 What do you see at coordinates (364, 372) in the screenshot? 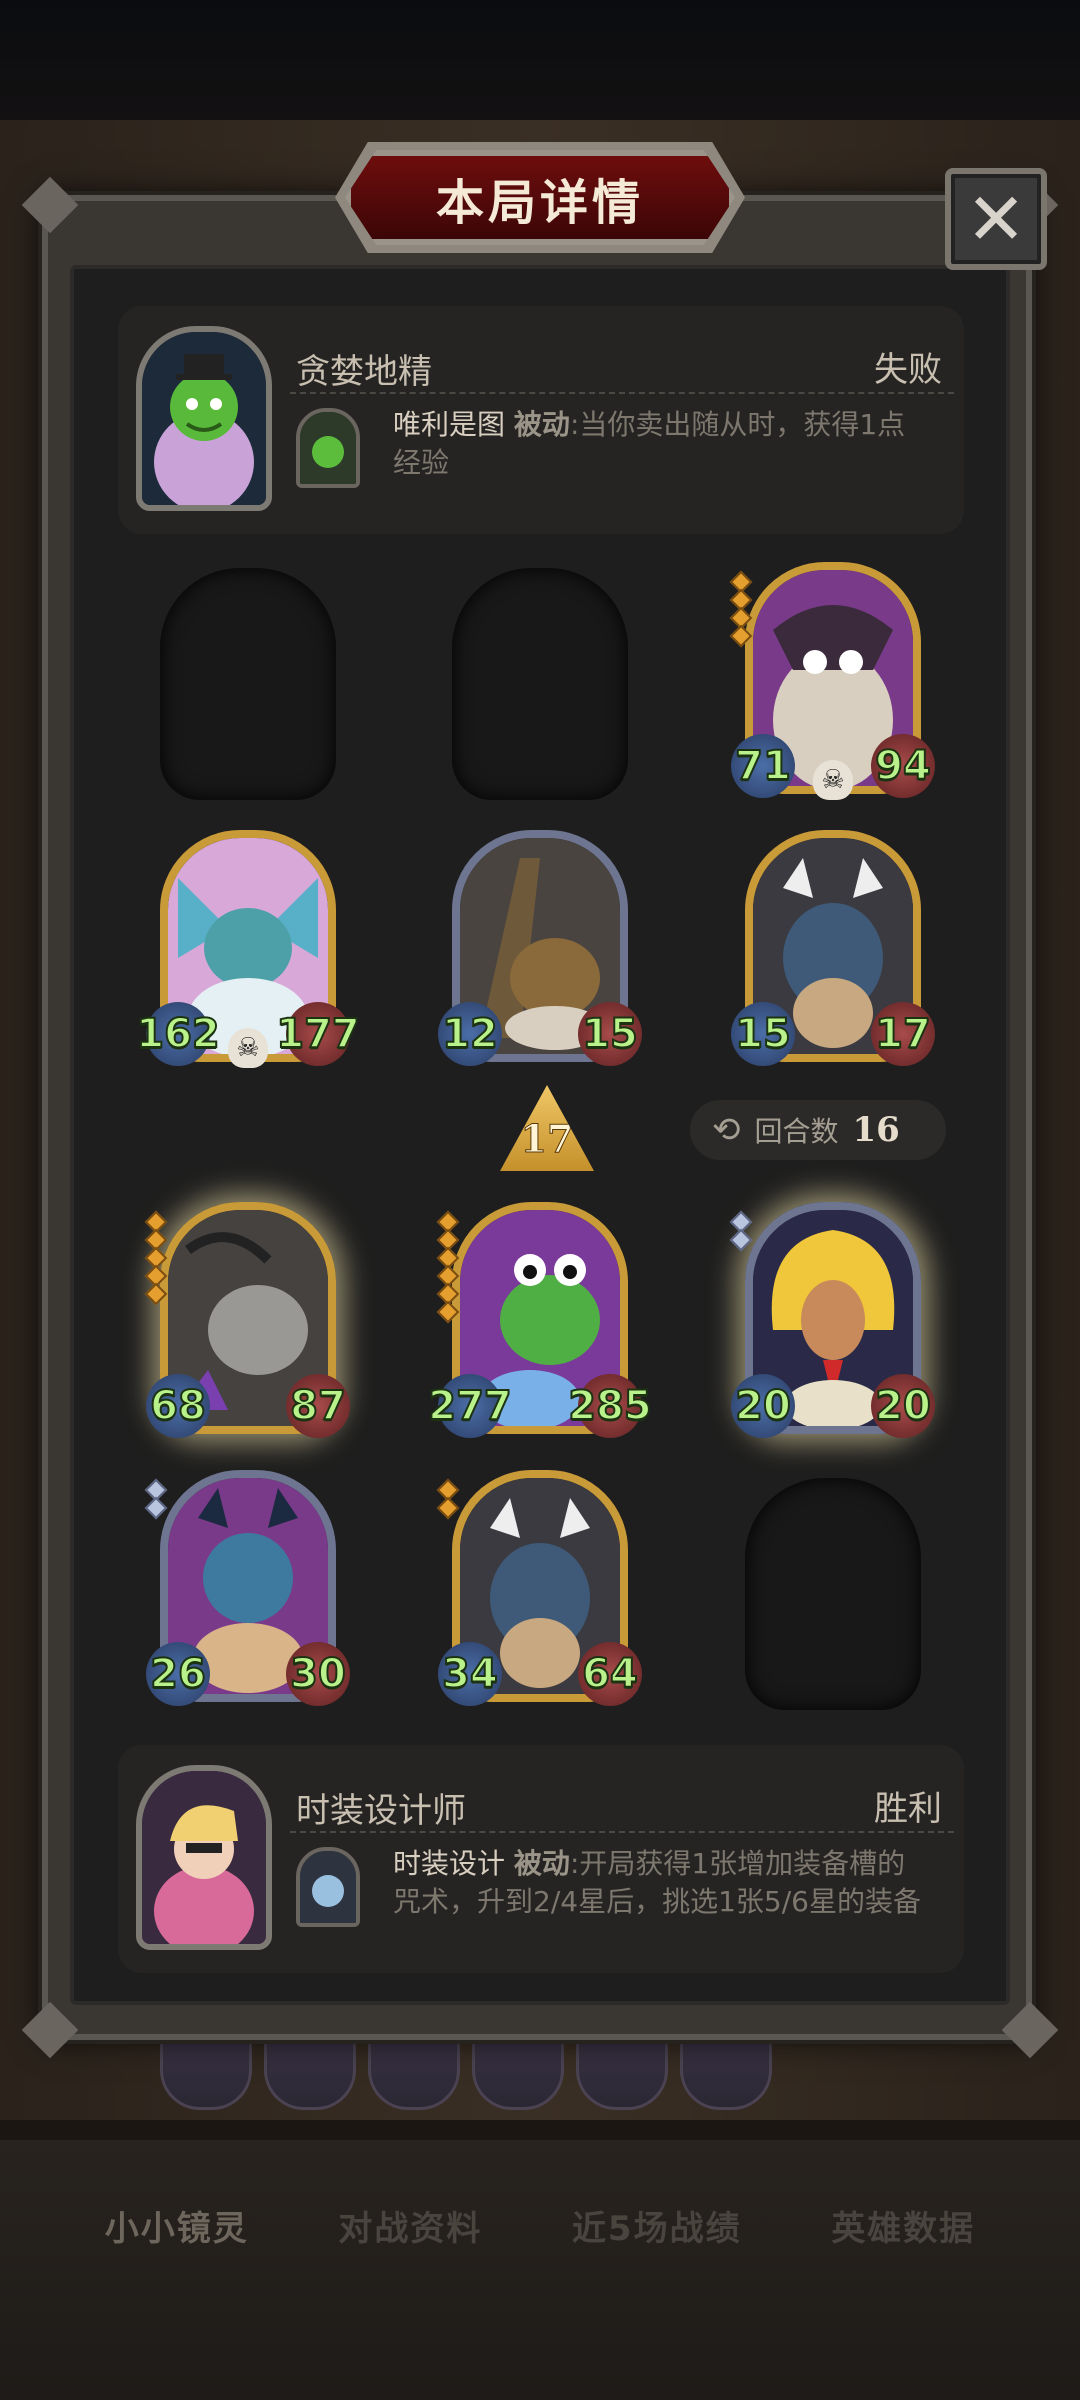
I see `opponent-name: 贪婪地精` at bounding box center [364, 372].